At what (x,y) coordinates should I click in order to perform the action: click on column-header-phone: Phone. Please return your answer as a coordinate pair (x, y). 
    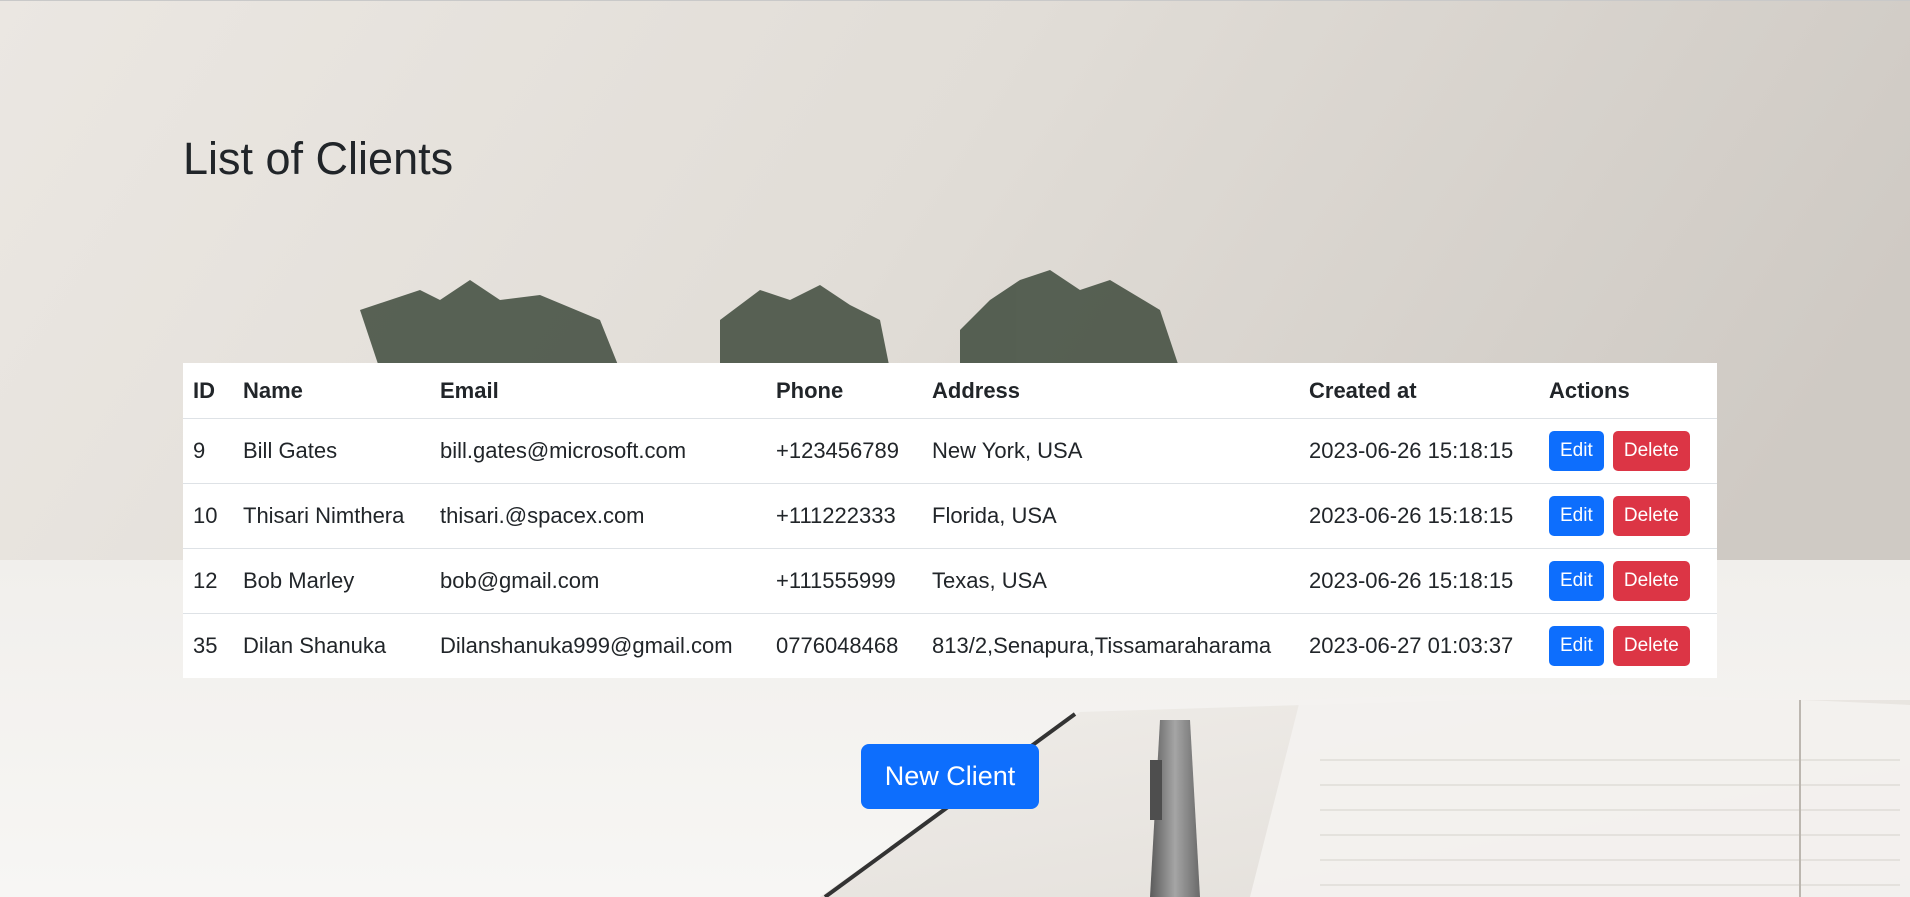
    Looking at the image, I should click on (844, 391).